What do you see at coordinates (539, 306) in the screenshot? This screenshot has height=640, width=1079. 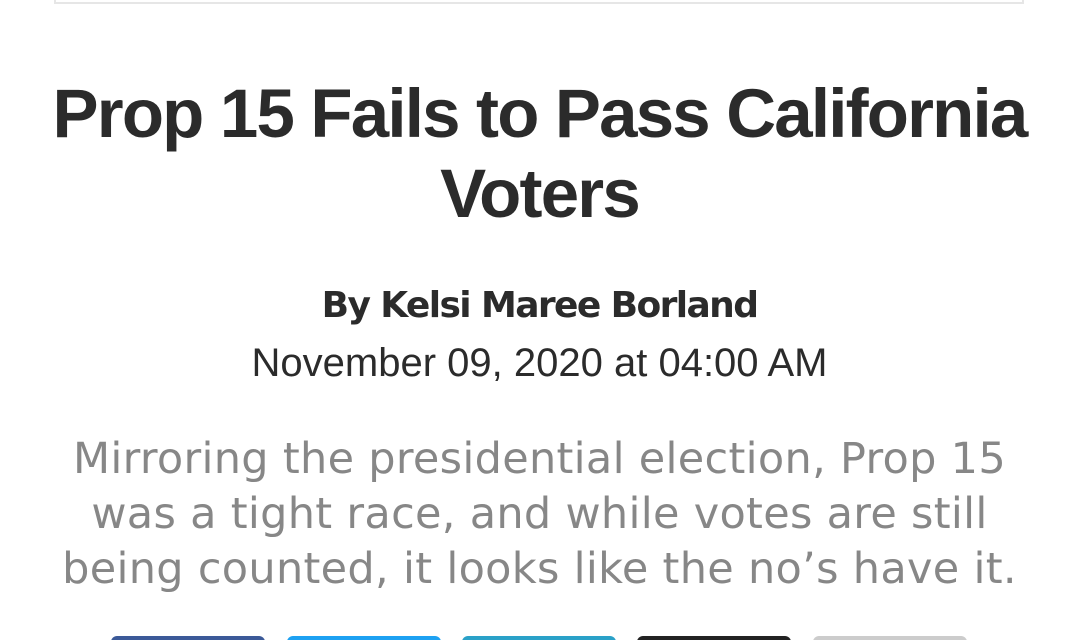 I see `article-byline: By Kelsi Maree Borland` at bounding box center [539, 306].